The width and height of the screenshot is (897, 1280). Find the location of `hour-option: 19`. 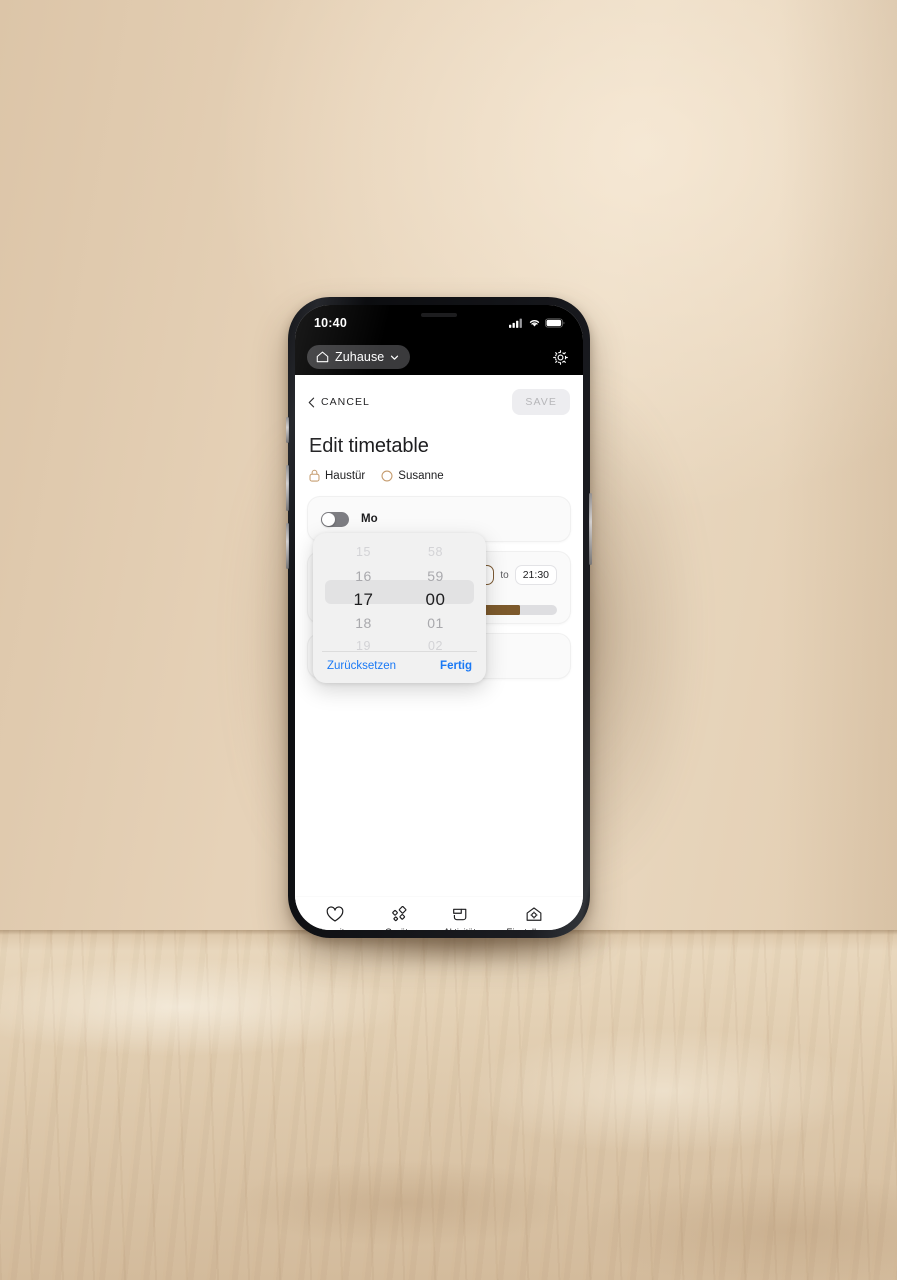

hour-option: 19 is located at coordinates (363, 647).